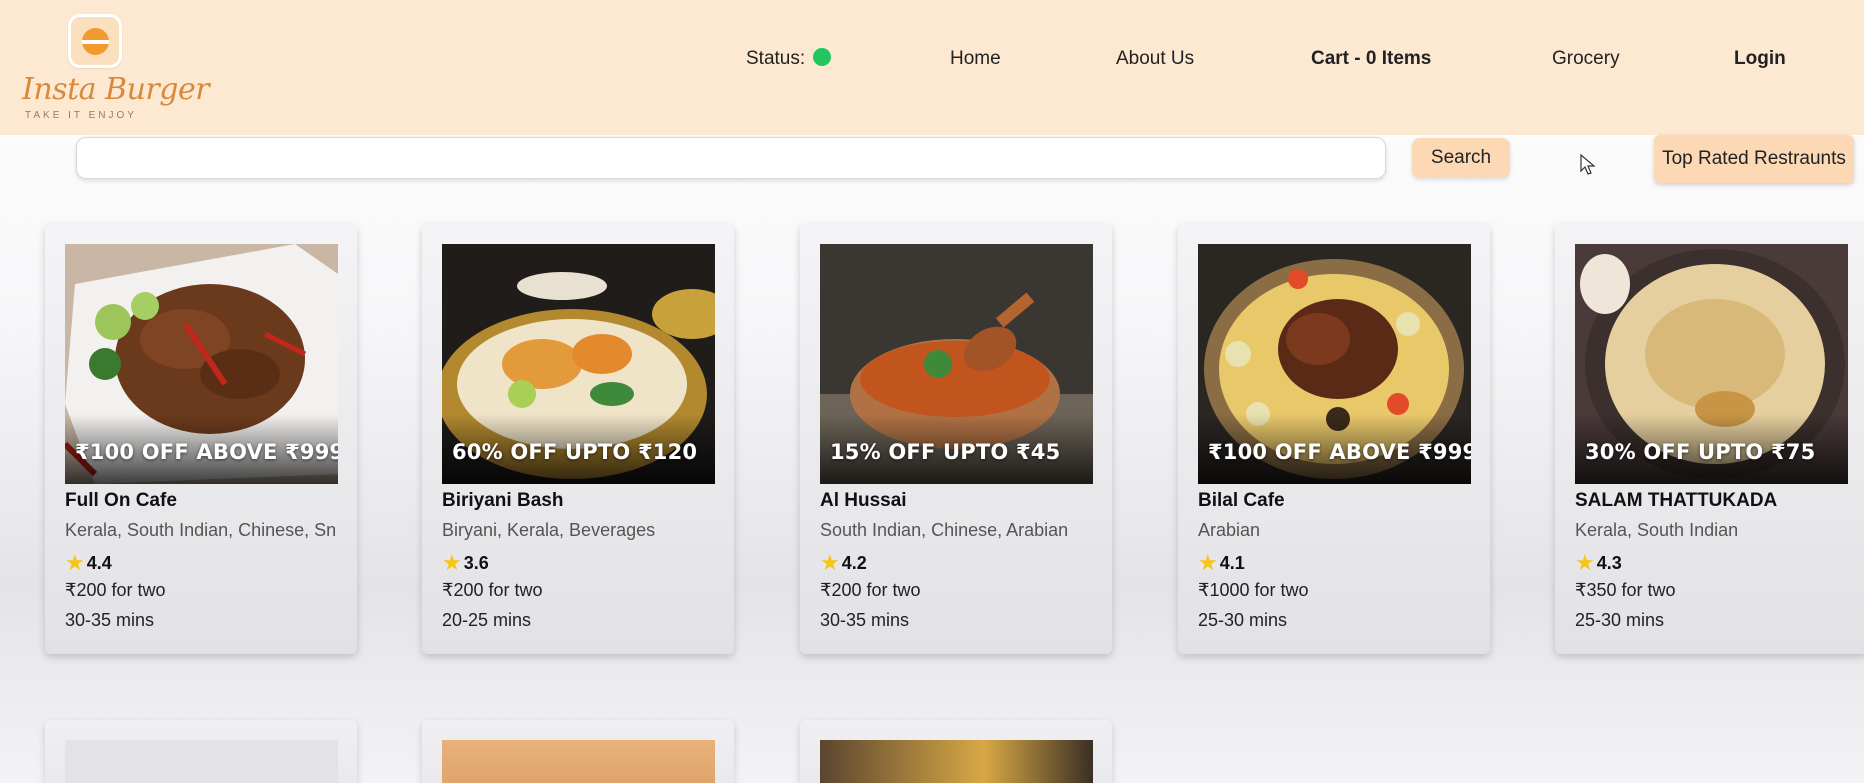  Describe the element at coordinates (116, 89) in the screenshot. I see `logo-name: Insta Burger` at that location.